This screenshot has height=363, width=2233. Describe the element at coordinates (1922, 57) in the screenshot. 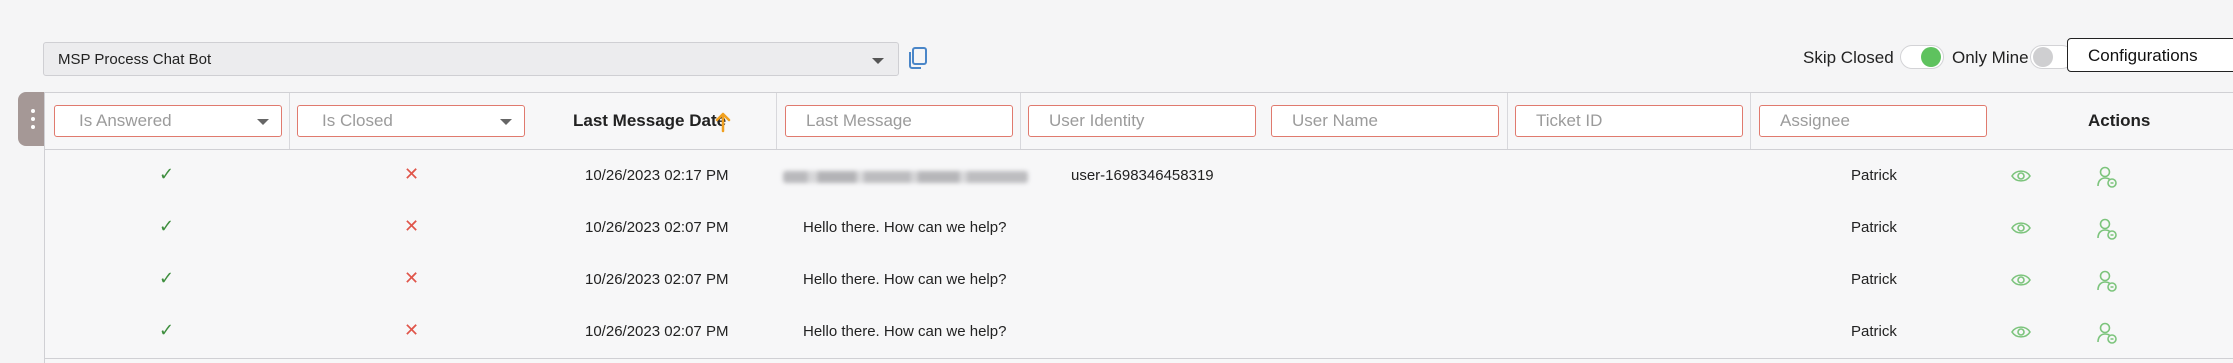

I see `skip-closed-toggle` at that location.